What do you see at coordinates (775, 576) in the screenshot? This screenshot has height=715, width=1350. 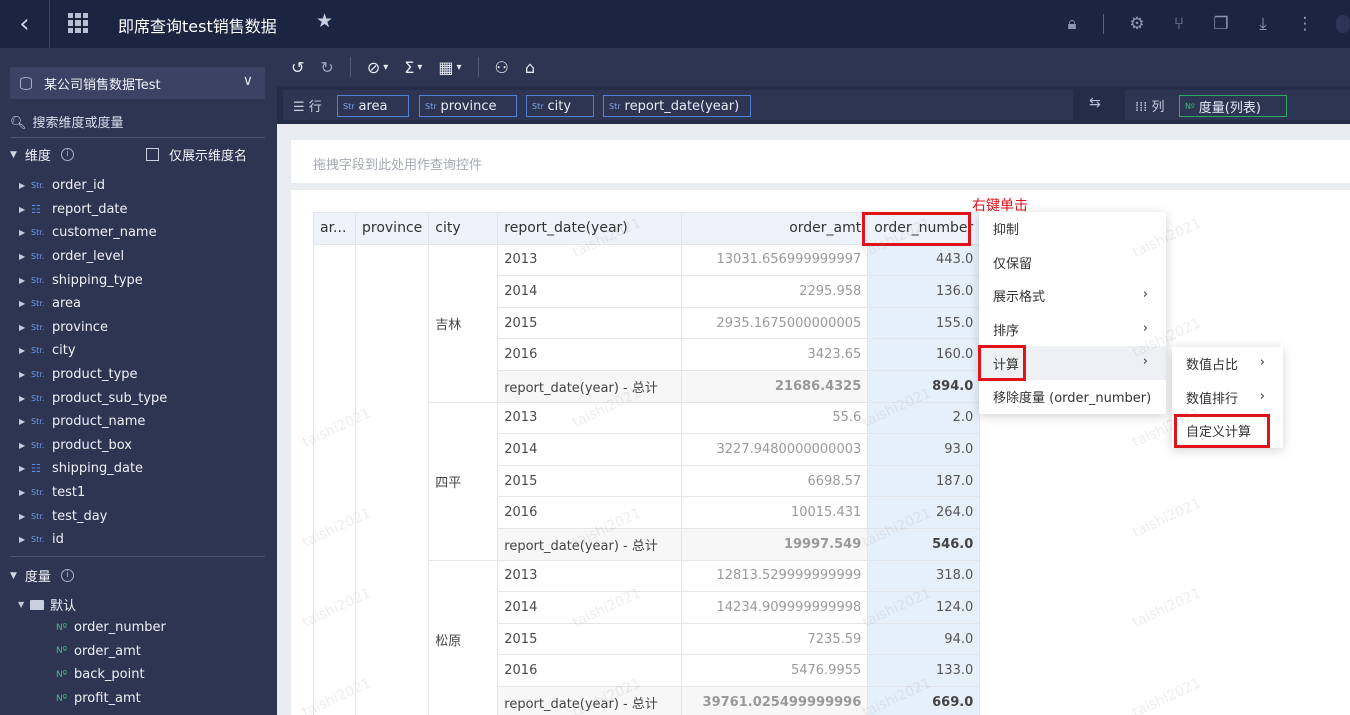 I see `order-amt-cell: 12813.529999999999` at bounding box center [775, 576].